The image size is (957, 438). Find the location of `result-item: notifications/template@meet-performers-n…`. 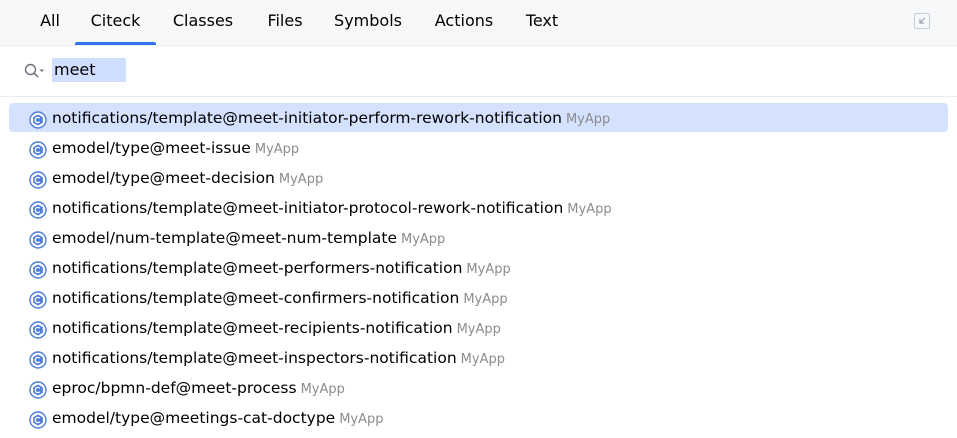

result-item: notifications/template@meet-performers-n… is located at coordinates (478, 268).